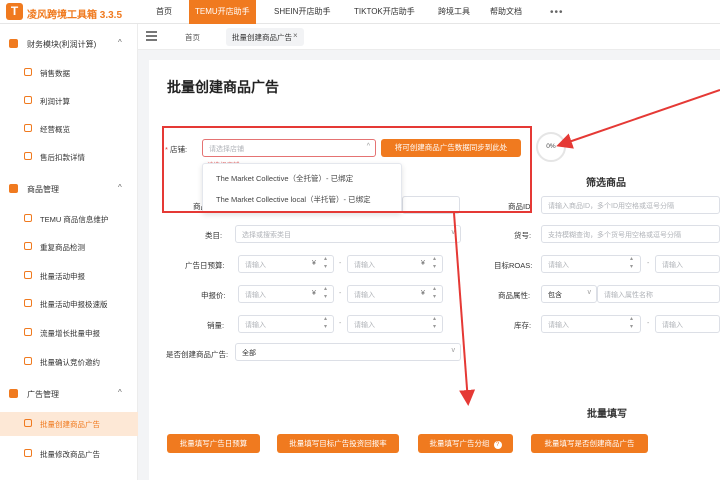 Image resolution: width=720 pixels, height=480 pixels. I want to click on annotation-arrow-right, so click(638, 119).